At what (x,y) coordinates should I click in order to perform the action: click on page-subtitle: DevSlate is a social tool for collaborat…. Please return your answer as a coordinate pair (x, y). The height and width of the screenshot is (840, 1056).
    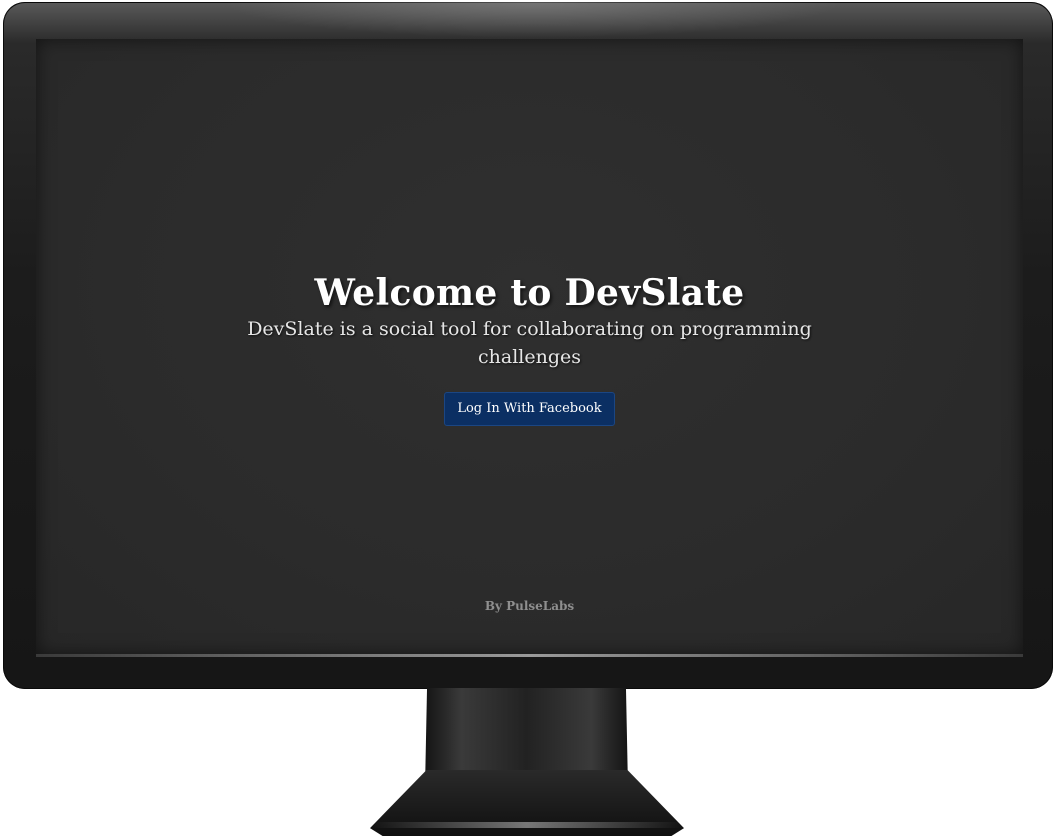
    Looking at the image, I should click on (529, 343).